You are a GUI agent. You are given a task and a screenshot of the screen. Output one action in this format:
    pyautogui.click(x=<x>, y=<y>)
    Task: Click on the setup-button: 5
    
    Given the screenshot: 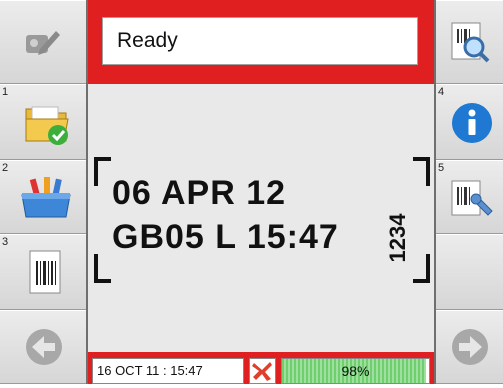 What is the action you would take?
    pyautogui.click(x=469, y=197)
    